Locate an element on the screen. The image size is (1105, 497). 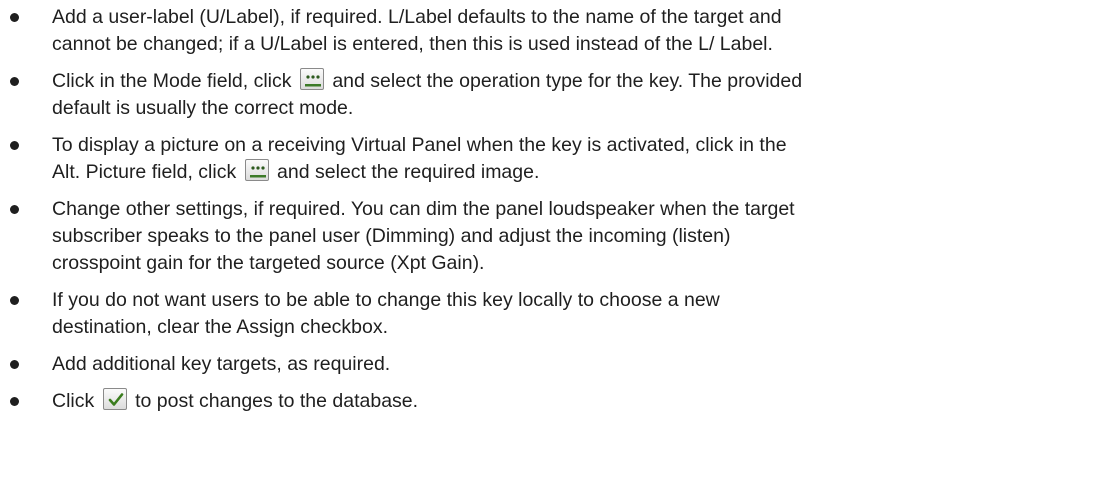
item-text-segment: Click is located at coordinates (76, 401).